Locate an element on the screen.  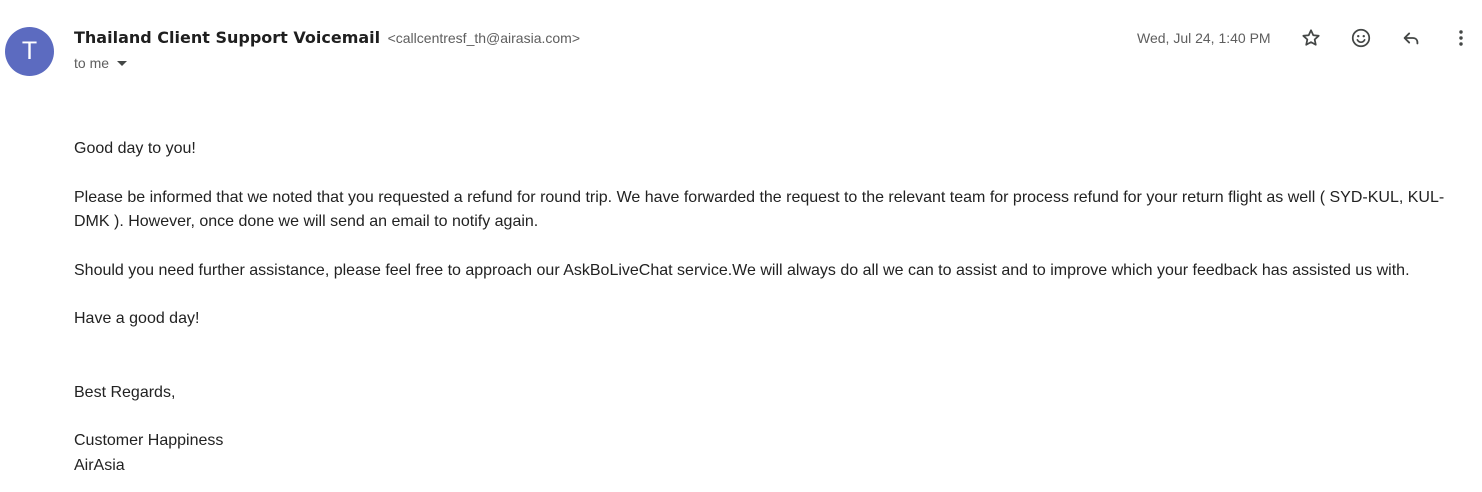
recipient-label: to me is located at coordinates (92, 63).